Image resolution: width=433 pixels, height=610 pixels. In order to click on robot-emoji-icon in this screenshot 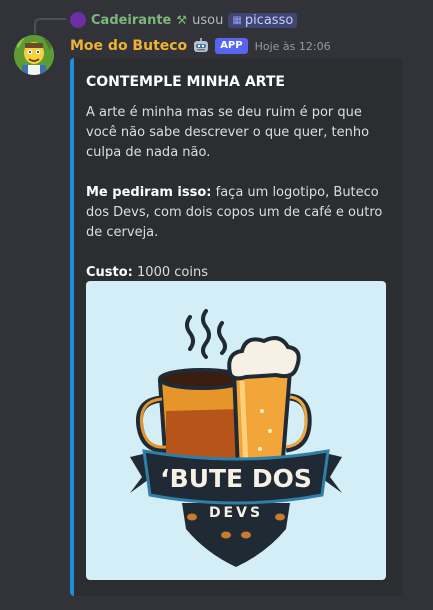, I will do `click(201, 46)`.